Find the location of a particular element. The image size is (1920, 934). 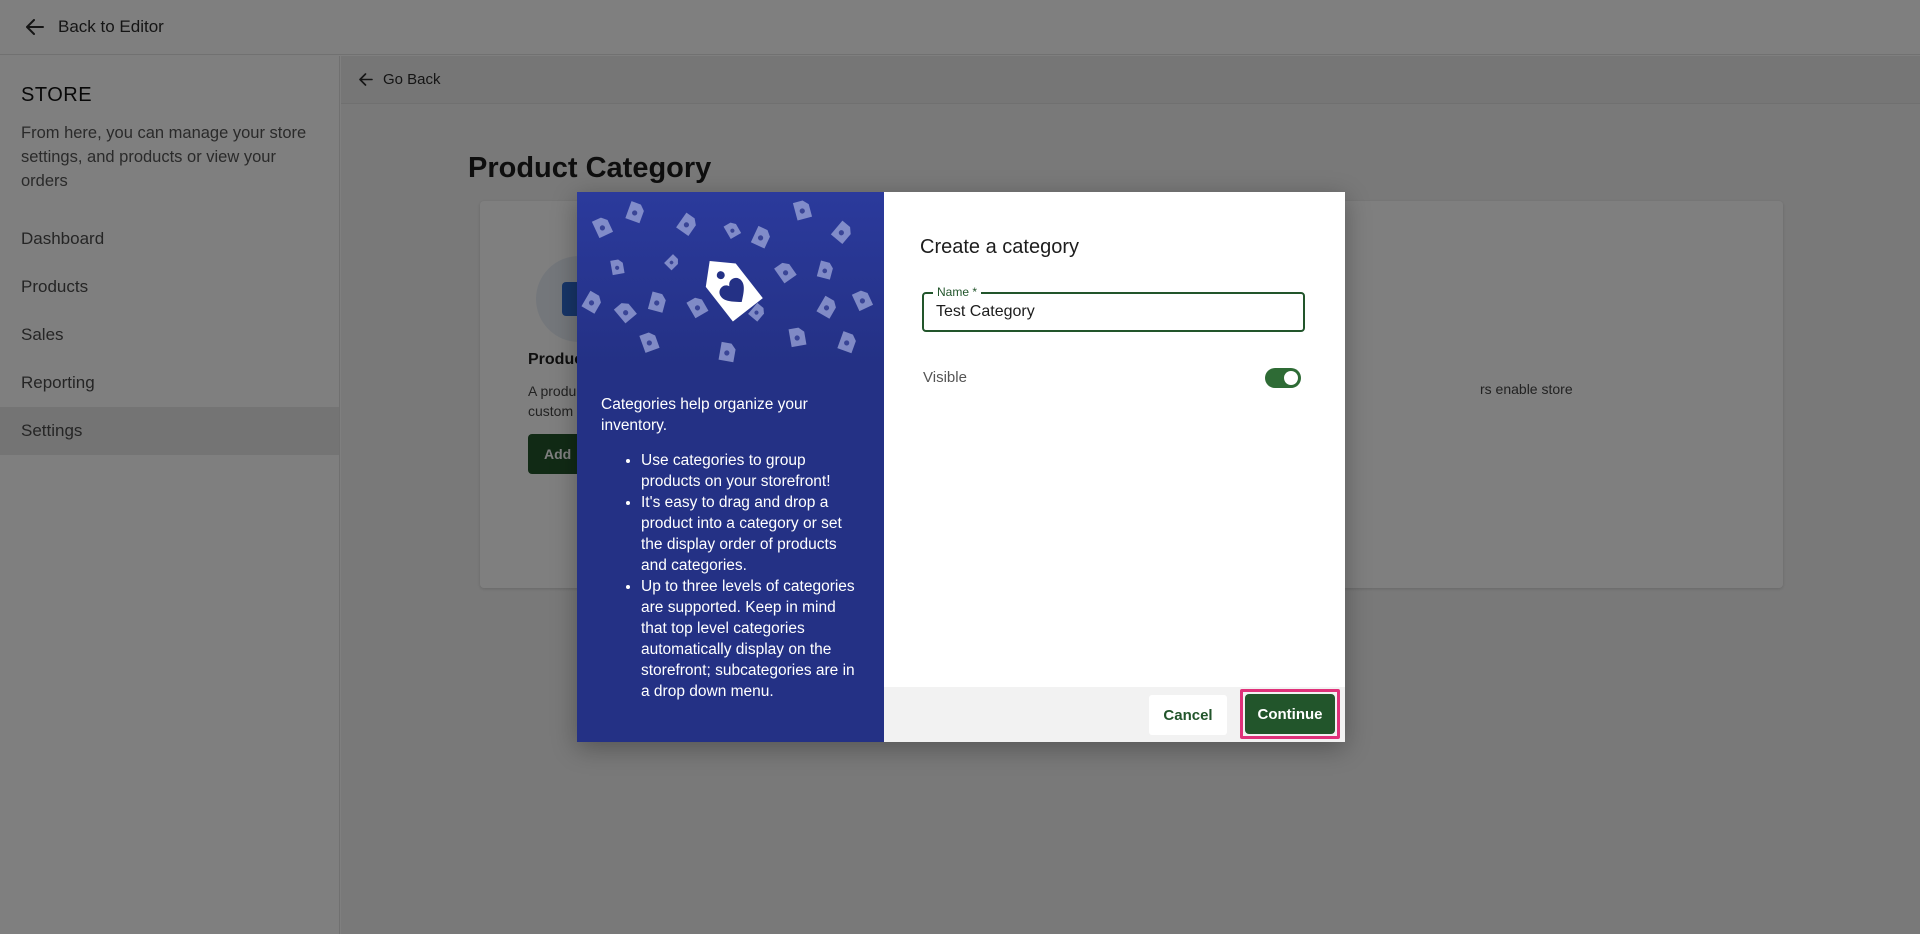

name-input is located at coordinates (1113, 312).